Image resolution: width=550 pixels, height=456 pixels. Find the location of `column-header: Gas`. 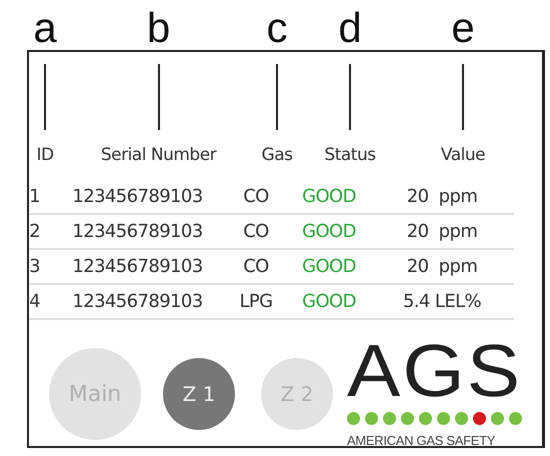

column-header: Gas is located at coordinates (277, 155).